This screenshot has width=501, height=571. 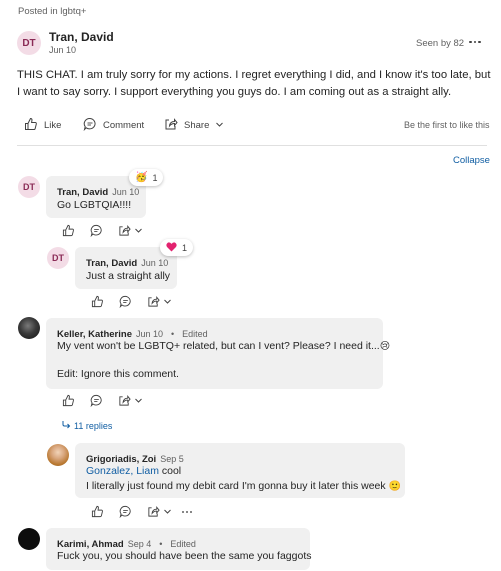 I want to click on seen-by-label: Seen by 82, so click(x=440, y=43).